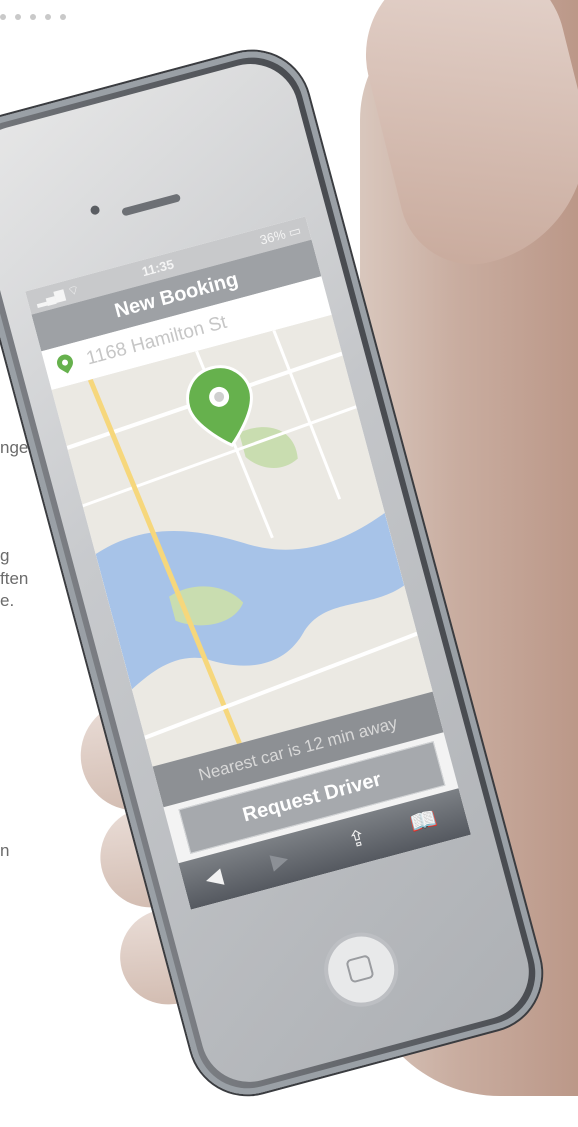 The height and width of the screenshot is (1127, 578). Describe the element at coordinates (5, 555) in the screenshot. I see `text-fragment: g` at that location.